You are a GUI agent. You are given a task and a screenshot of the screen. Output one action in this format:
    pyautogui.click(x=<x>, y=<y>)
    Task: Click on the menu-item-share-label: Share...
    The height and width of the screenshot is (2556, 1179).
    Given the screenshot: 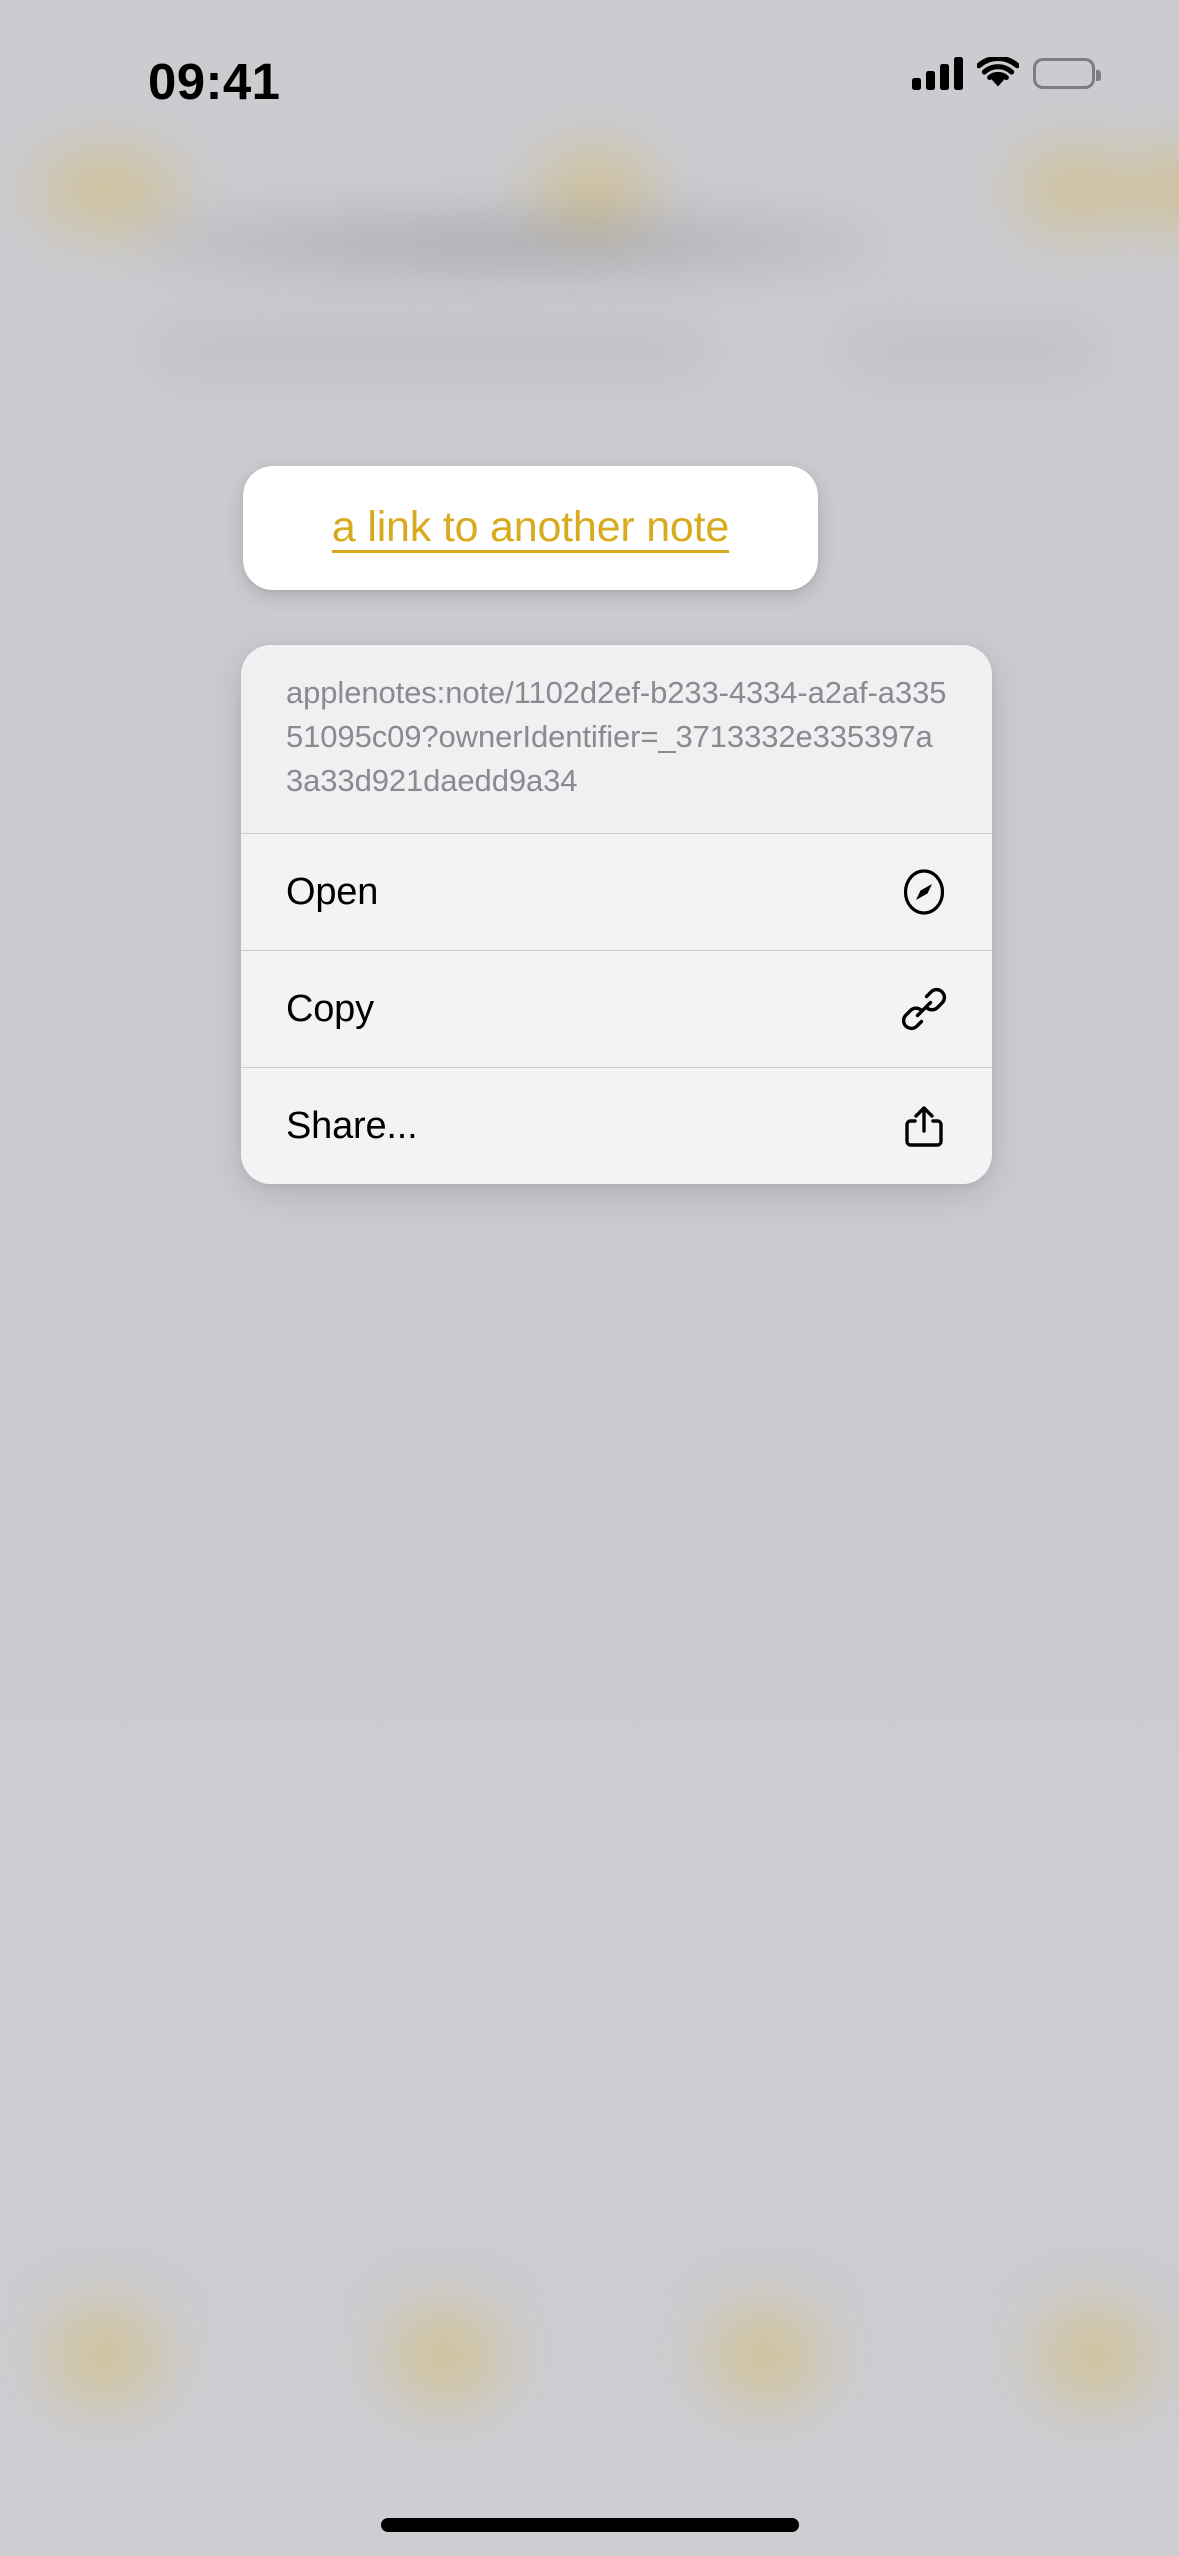 What is the action you would take?
    pyautogui.click(x=352, y=1125)
    